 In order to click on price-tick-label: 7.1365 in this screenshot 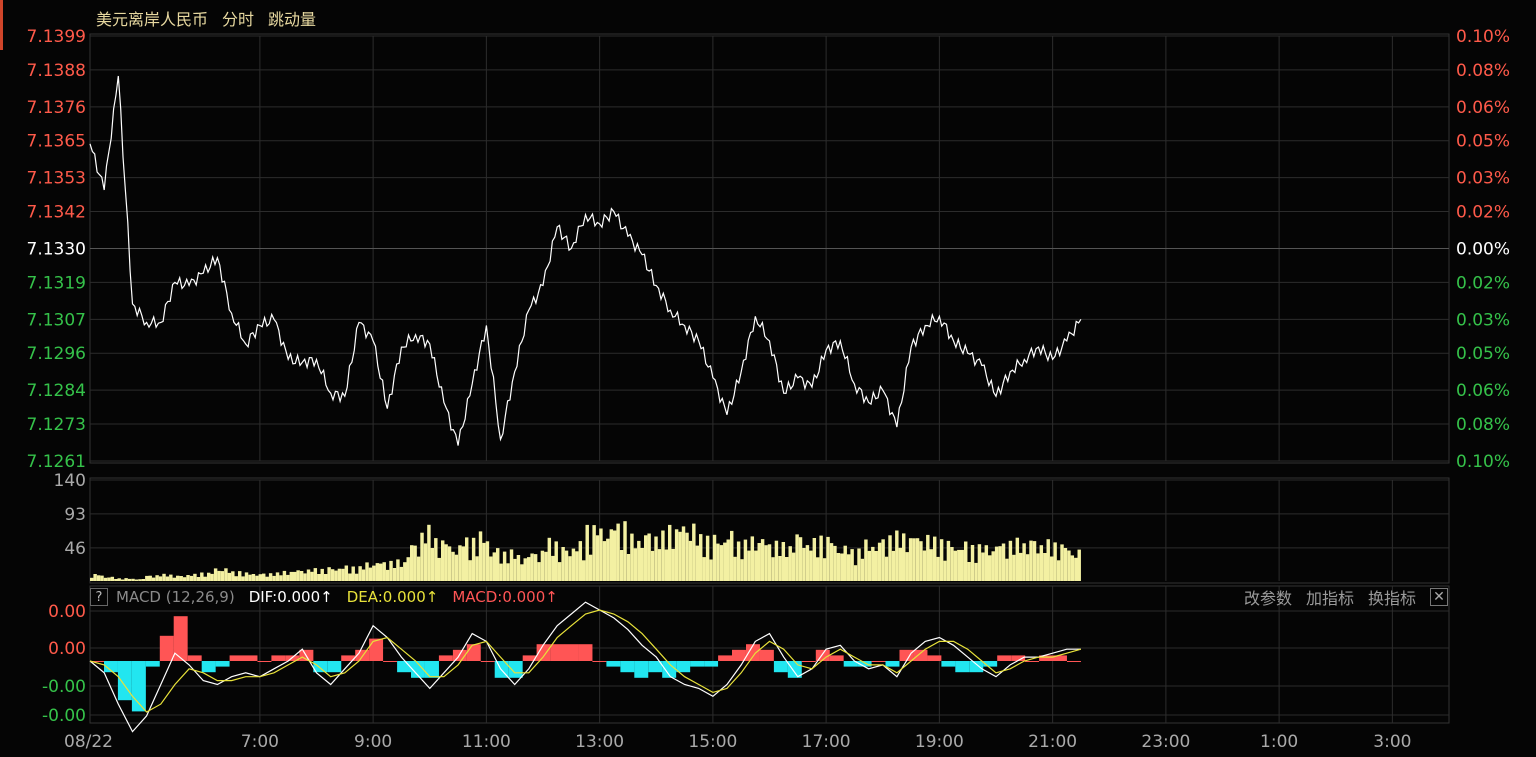, I will do `click(56, 142)`.